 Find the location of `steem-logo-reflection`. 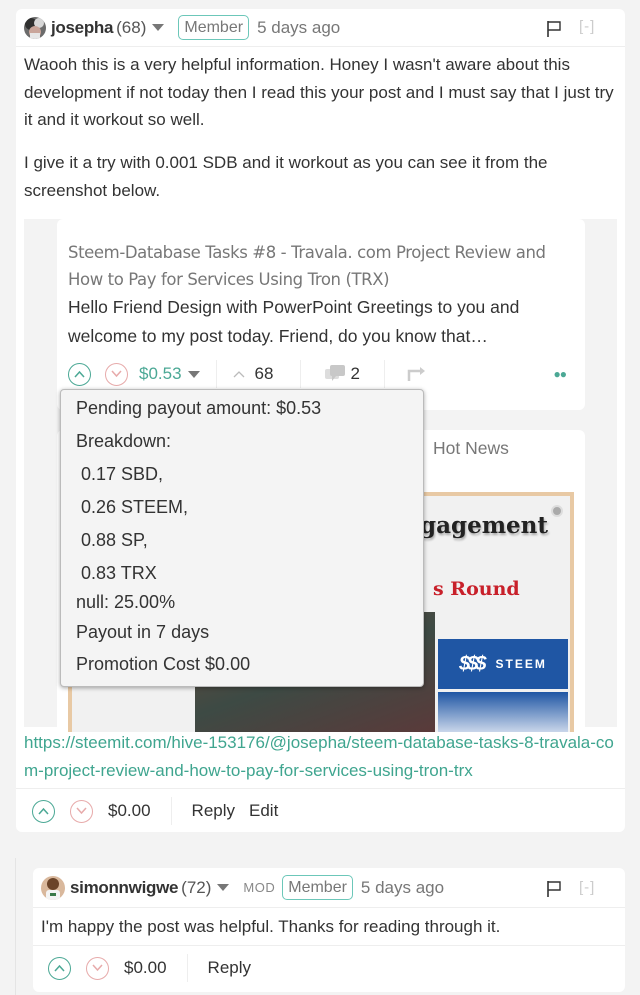

steem-logo-reflection is located at coordinates (503, 712).